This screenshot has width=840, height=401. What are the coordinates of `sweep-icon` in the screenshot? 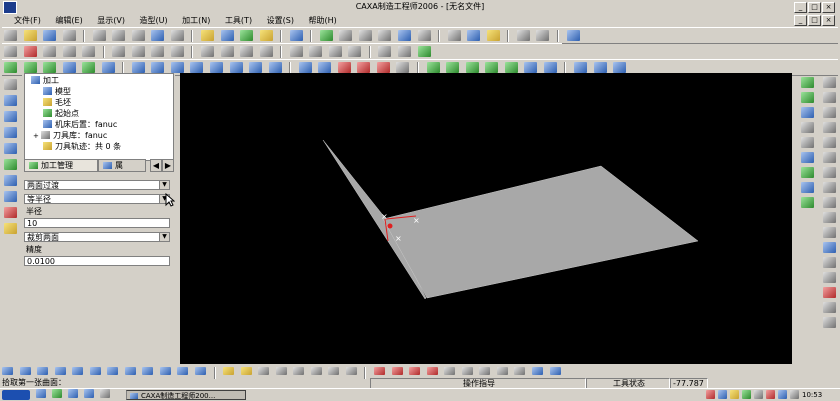 It's located at (69, 51).